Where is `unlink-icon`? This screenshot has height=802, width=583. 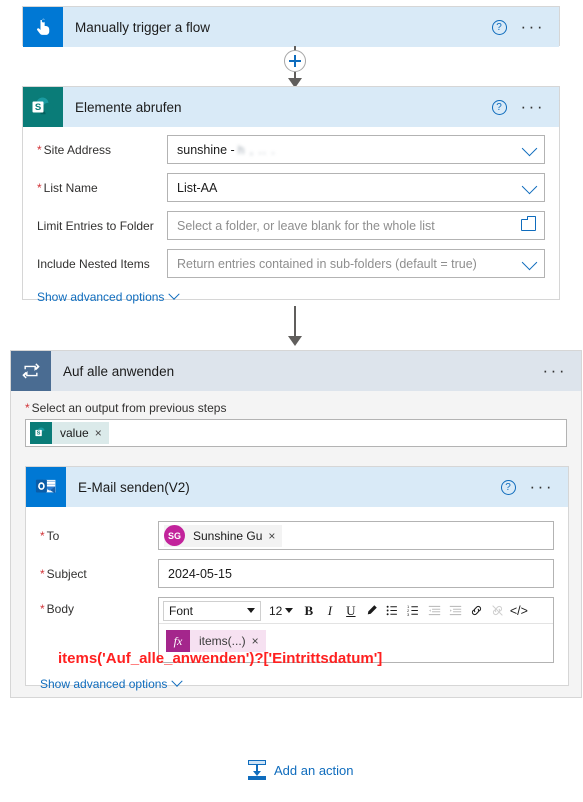 unlink-icon is located at coordinates (497, 610).